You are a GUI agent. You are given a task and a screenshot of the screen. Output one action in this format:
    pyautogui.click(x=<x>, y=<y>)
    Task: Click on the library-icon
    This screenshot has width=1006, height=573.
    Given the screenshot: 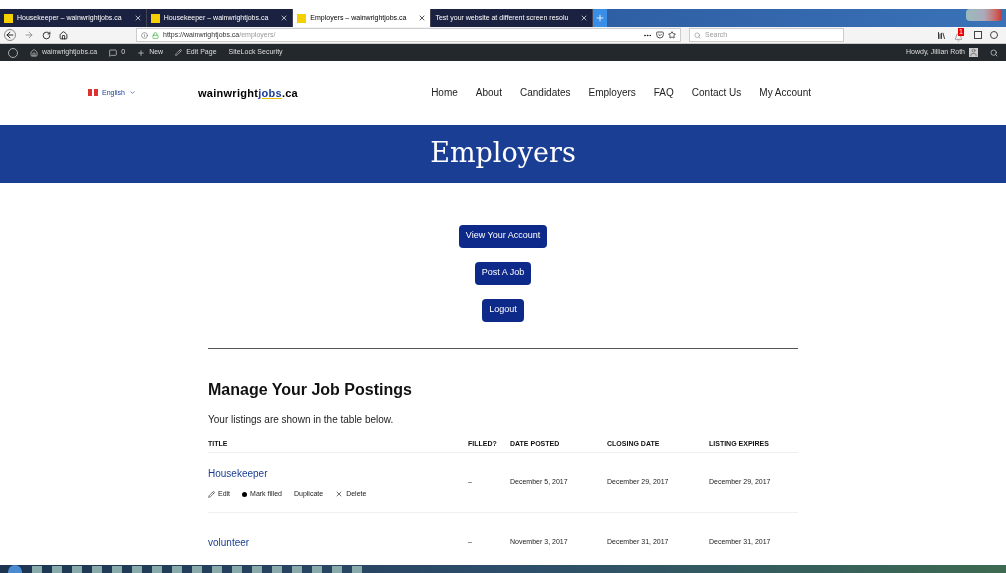 What is the action you would take?
    pyautogui.click(x=941, y=35)
    